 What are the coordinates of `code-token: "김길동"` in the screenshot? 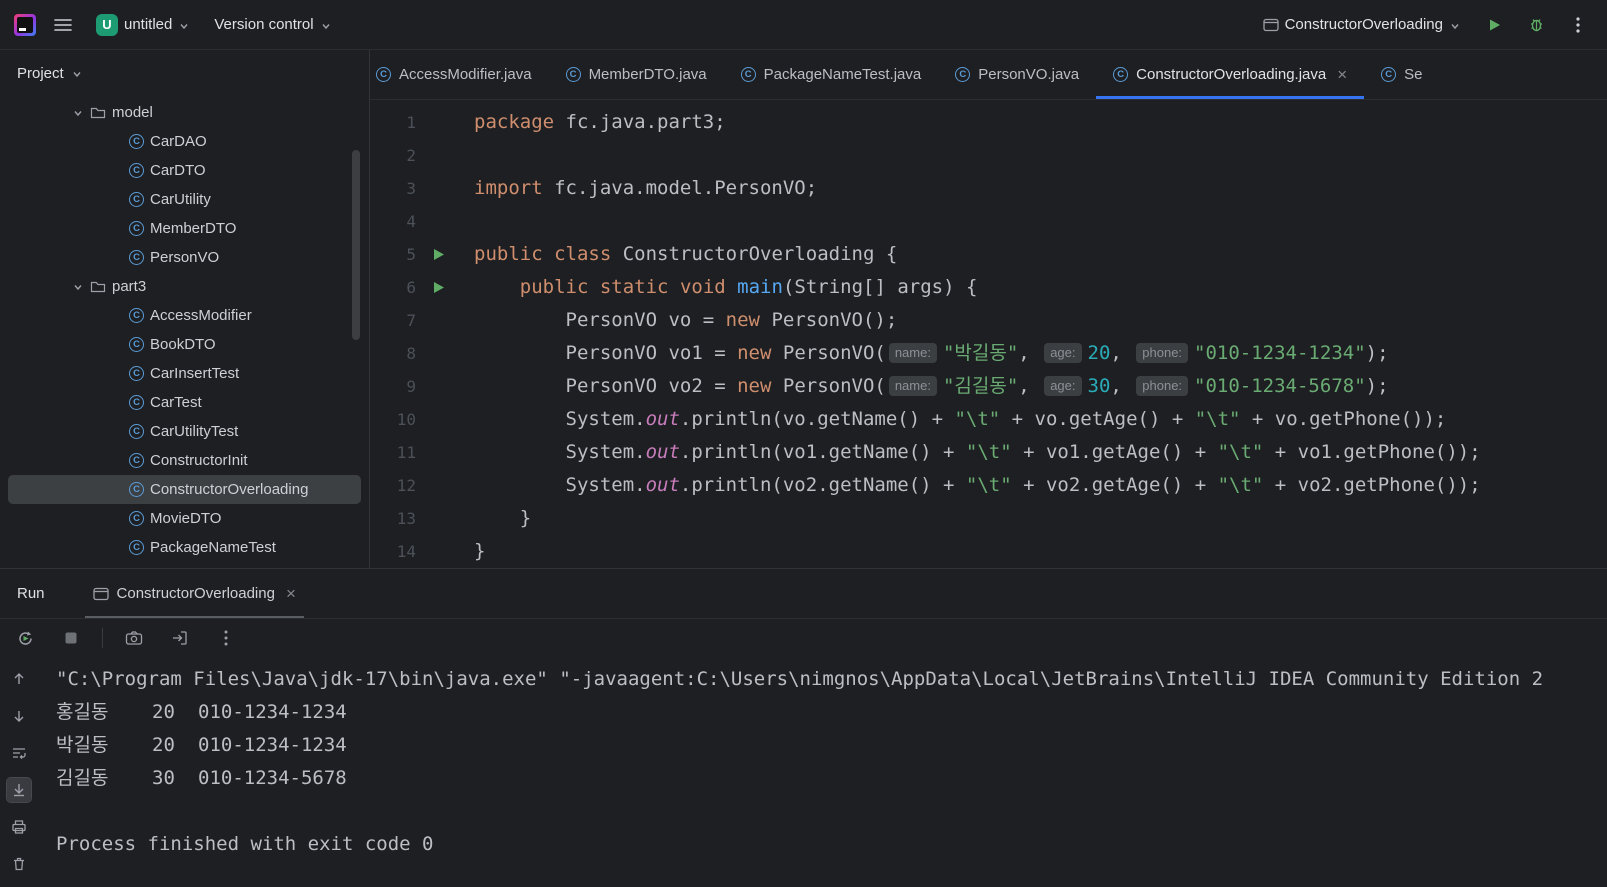 It's located at (980, 386).